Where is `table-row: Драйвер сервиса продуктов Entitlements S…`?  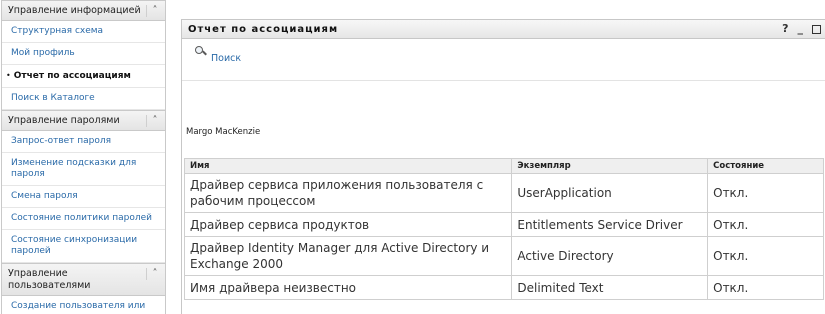 table-row: Драйвер сервиса продуктов Entitlements S… is located at coordinates (503, 224).